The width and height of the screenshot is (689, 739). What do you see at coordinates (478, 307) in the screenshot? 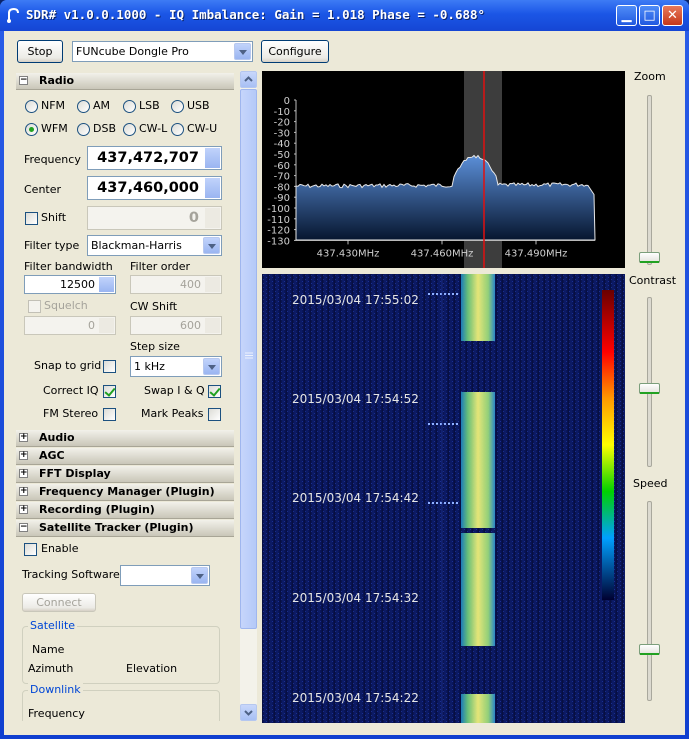
I see `signal-burst` at bounding box center [478, 307].